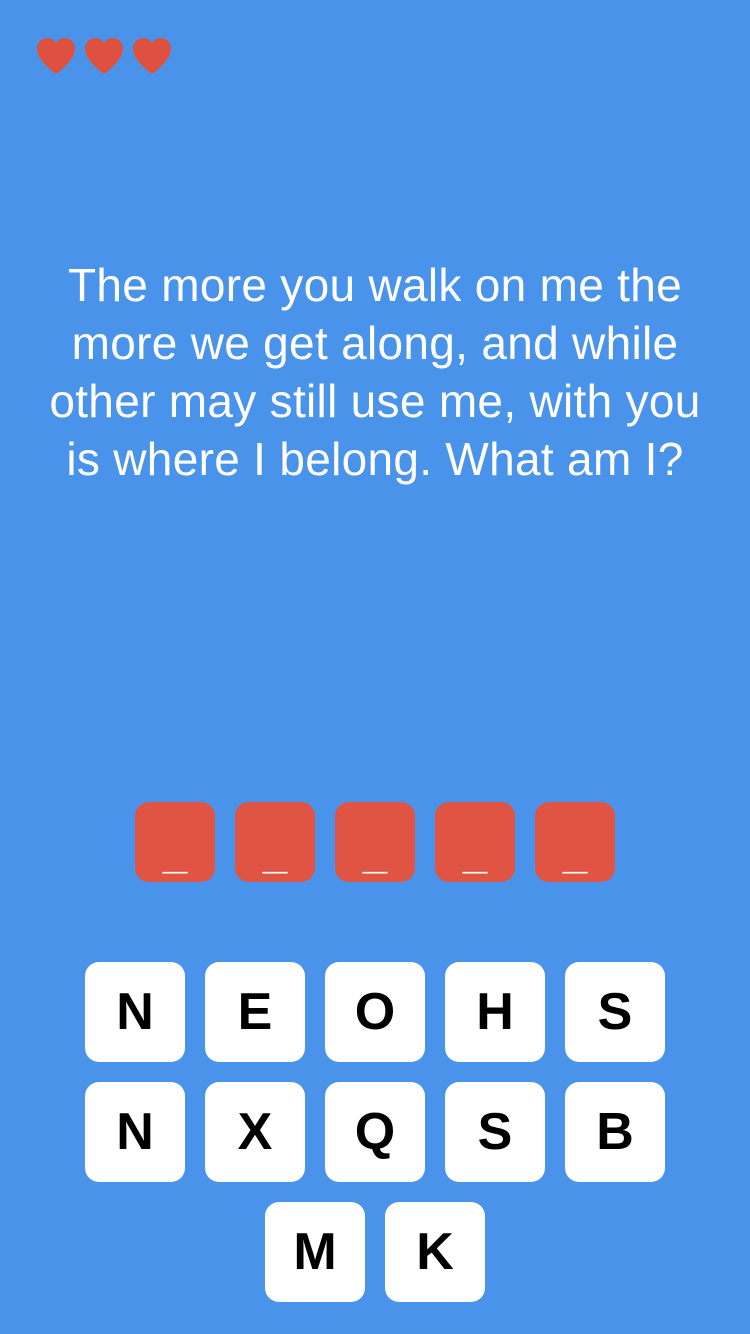  I want to click on keyboard-row: N X Q S B, so click(375, 1132).